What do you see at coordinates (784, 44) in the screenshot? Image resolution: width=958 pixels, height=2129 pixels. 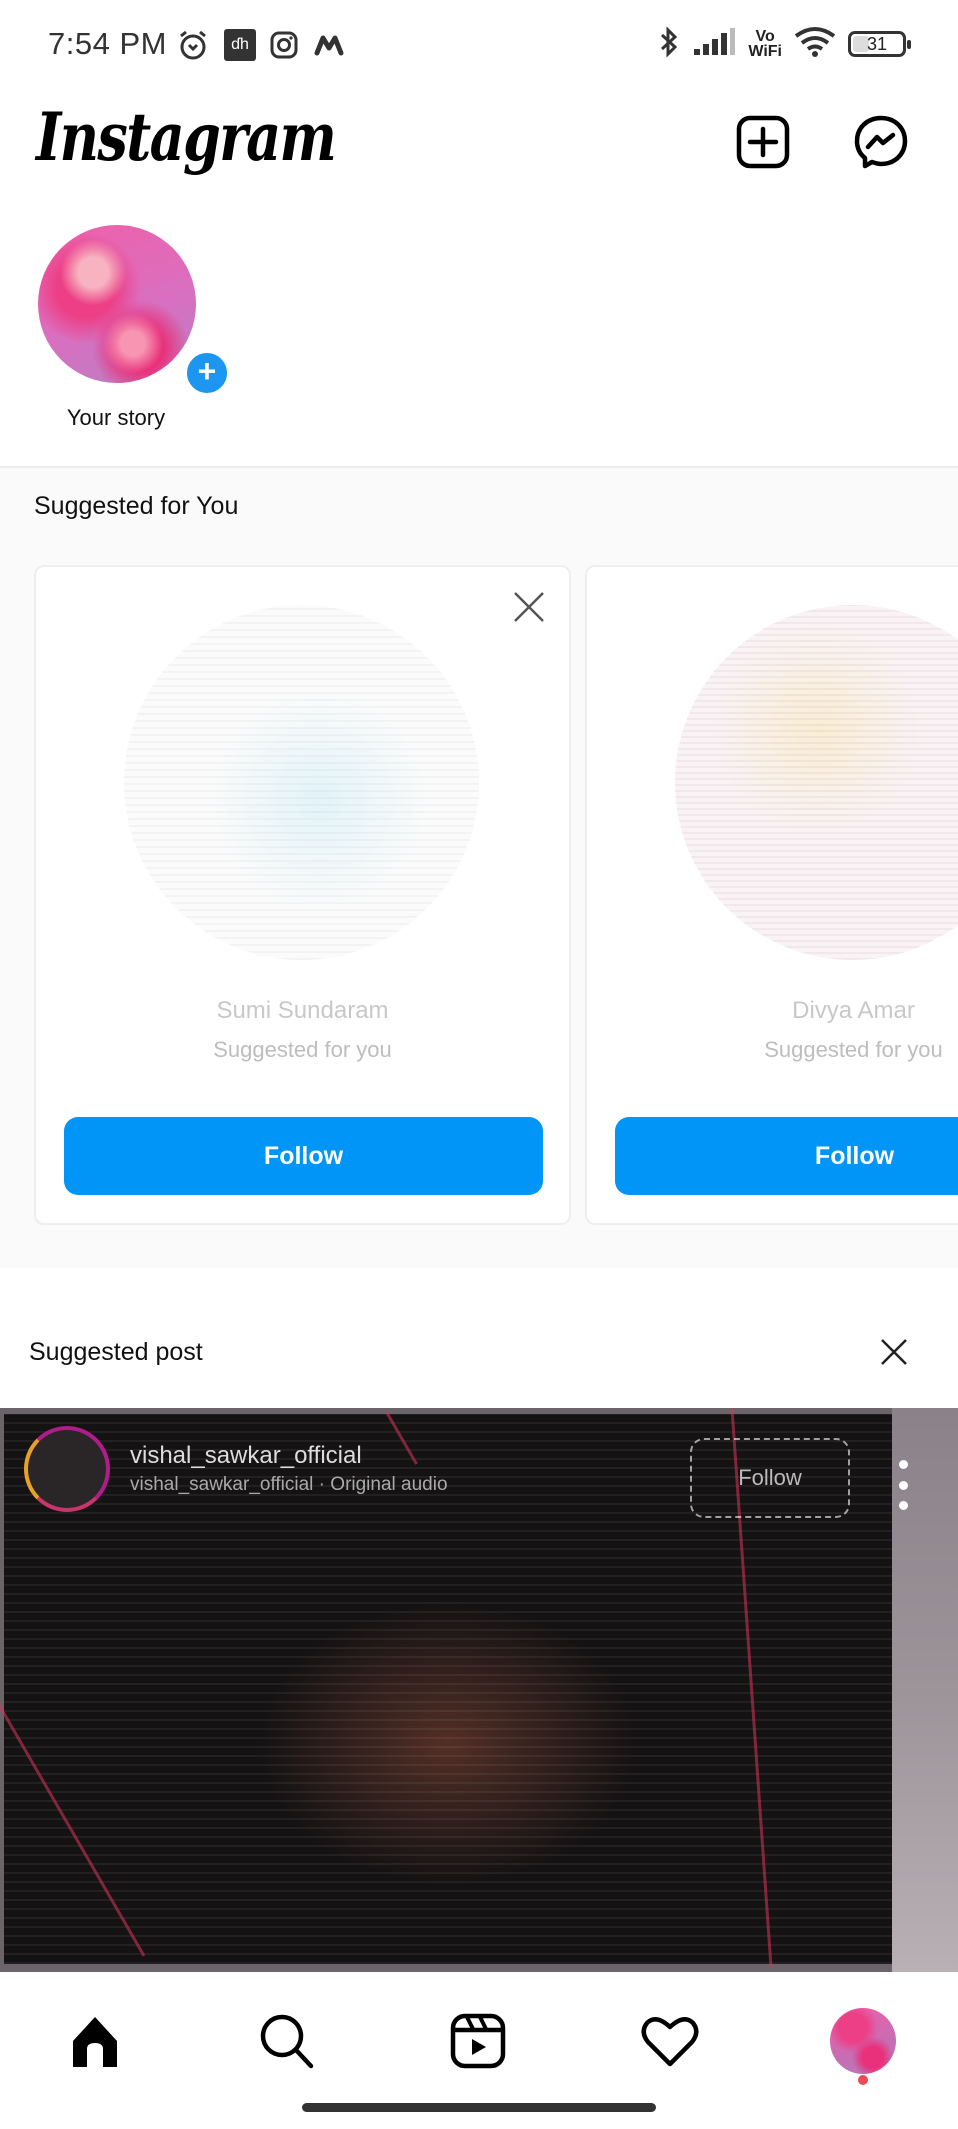 I see `status-right-icons: Vo WiFi 31` at bounding box center [784, 44].